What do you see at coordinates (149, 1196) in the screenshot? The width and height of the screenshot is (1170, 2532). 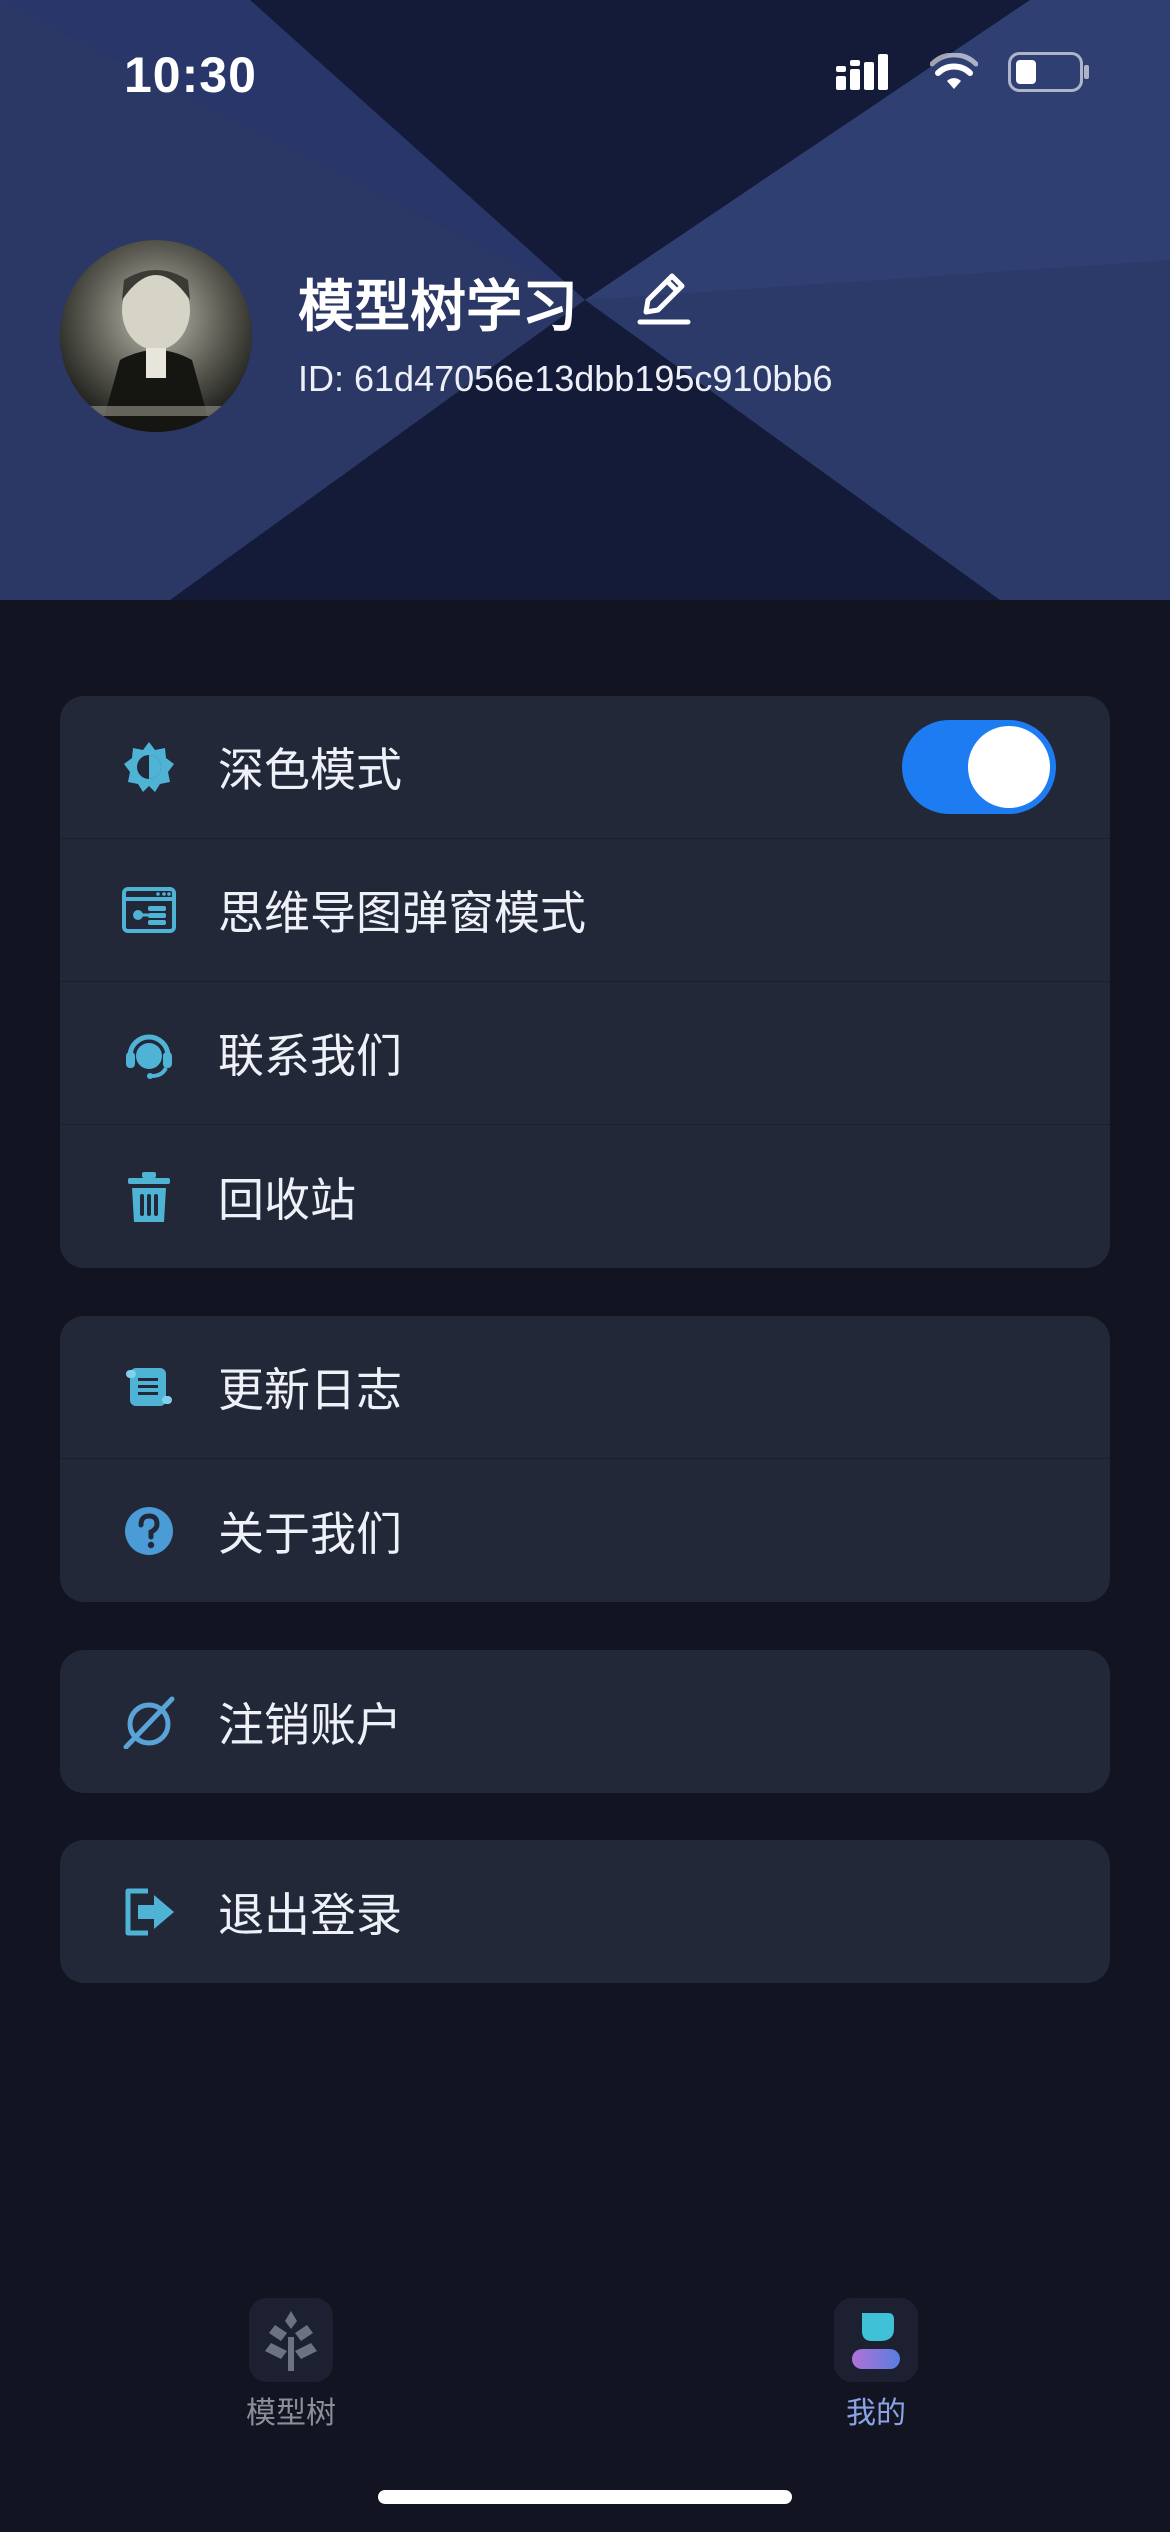 I see `trash-icon` at bounding box center [149, 1196].